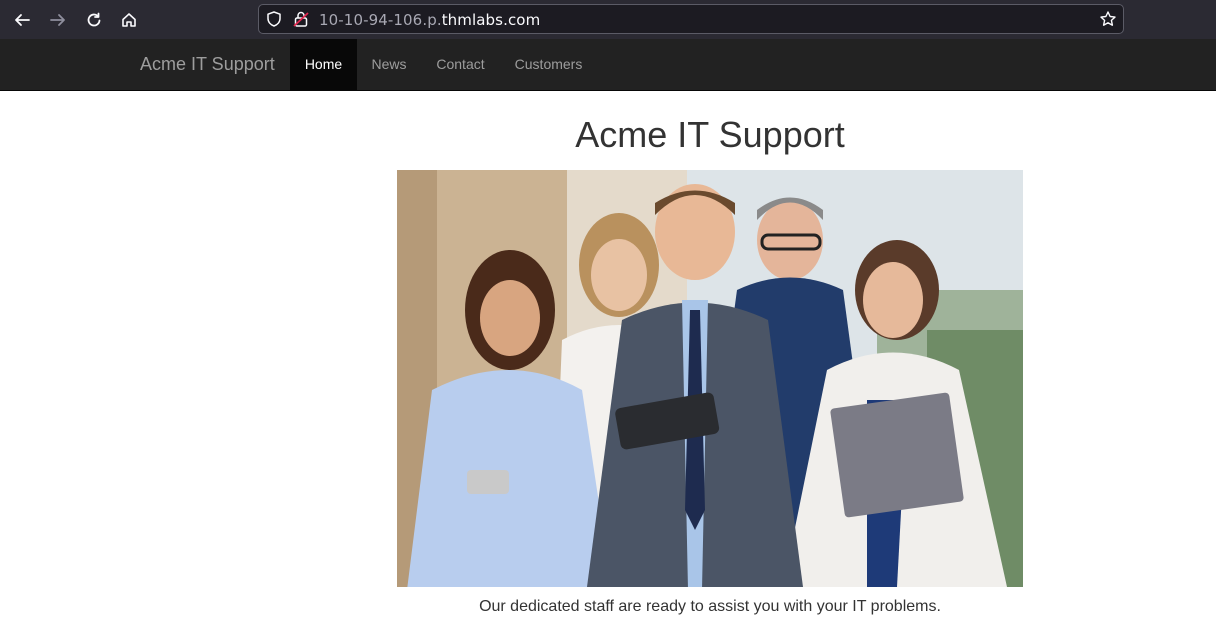 Image resolution: width=1216 pixels, height=631 pixels. What do you see at coordinates (380, 20) in the screenshot?
I see `url-subdomain: 10-10-94-106.p.` at bounding box center [380, 20].